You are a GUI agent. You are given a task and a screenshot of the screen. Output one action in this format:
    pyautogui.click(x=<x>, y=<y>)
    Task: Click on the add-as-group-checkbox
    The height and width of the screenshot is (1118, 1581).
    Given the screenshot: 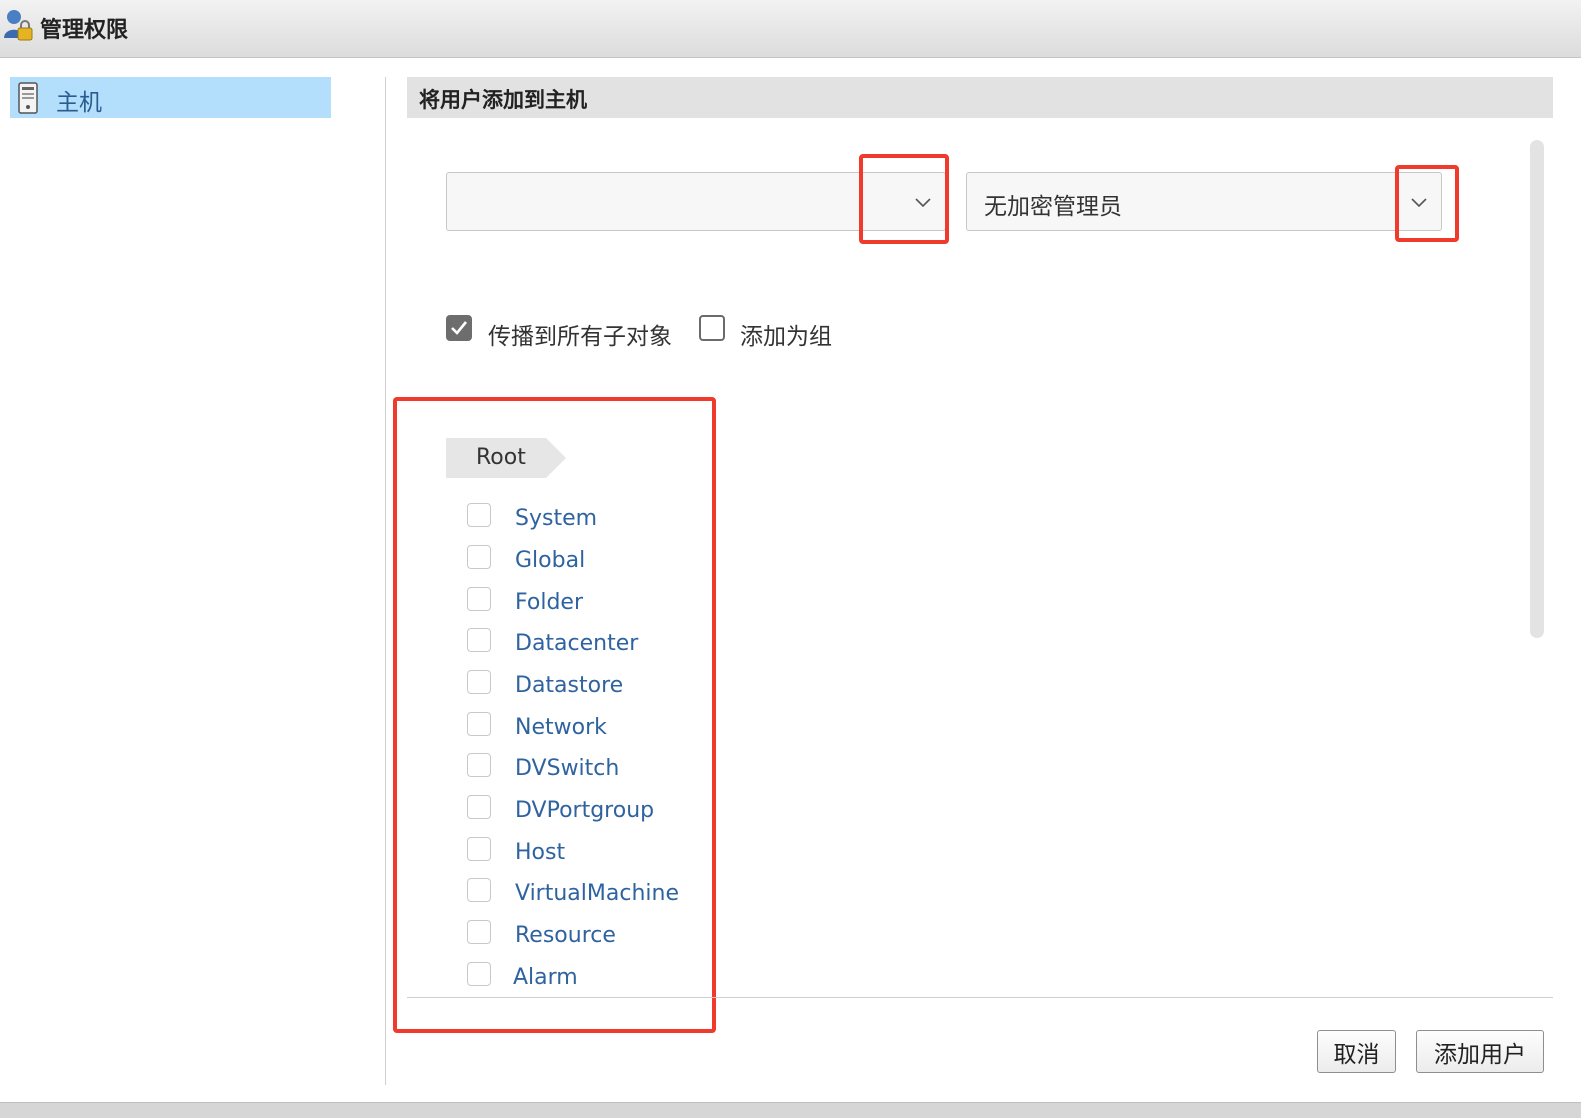 What is the action you would take?
    pyautogui.click(x=712, y=328)
    